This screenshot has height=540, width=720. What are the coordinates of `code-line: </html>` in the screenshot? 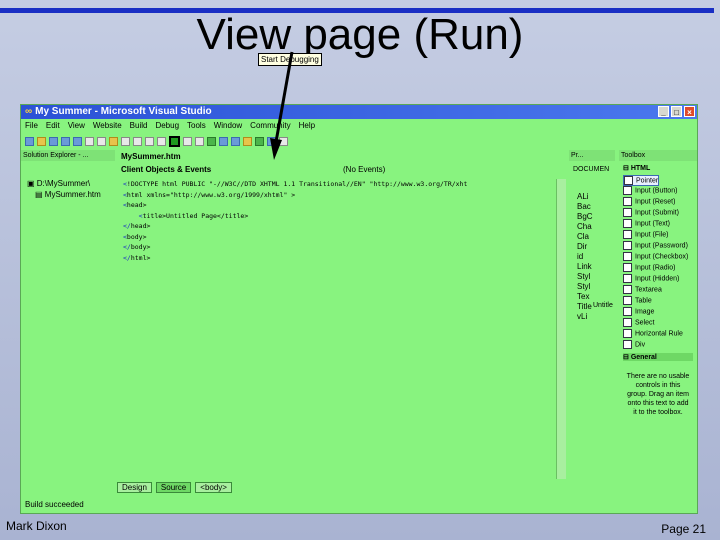 It's located at (137, 257).